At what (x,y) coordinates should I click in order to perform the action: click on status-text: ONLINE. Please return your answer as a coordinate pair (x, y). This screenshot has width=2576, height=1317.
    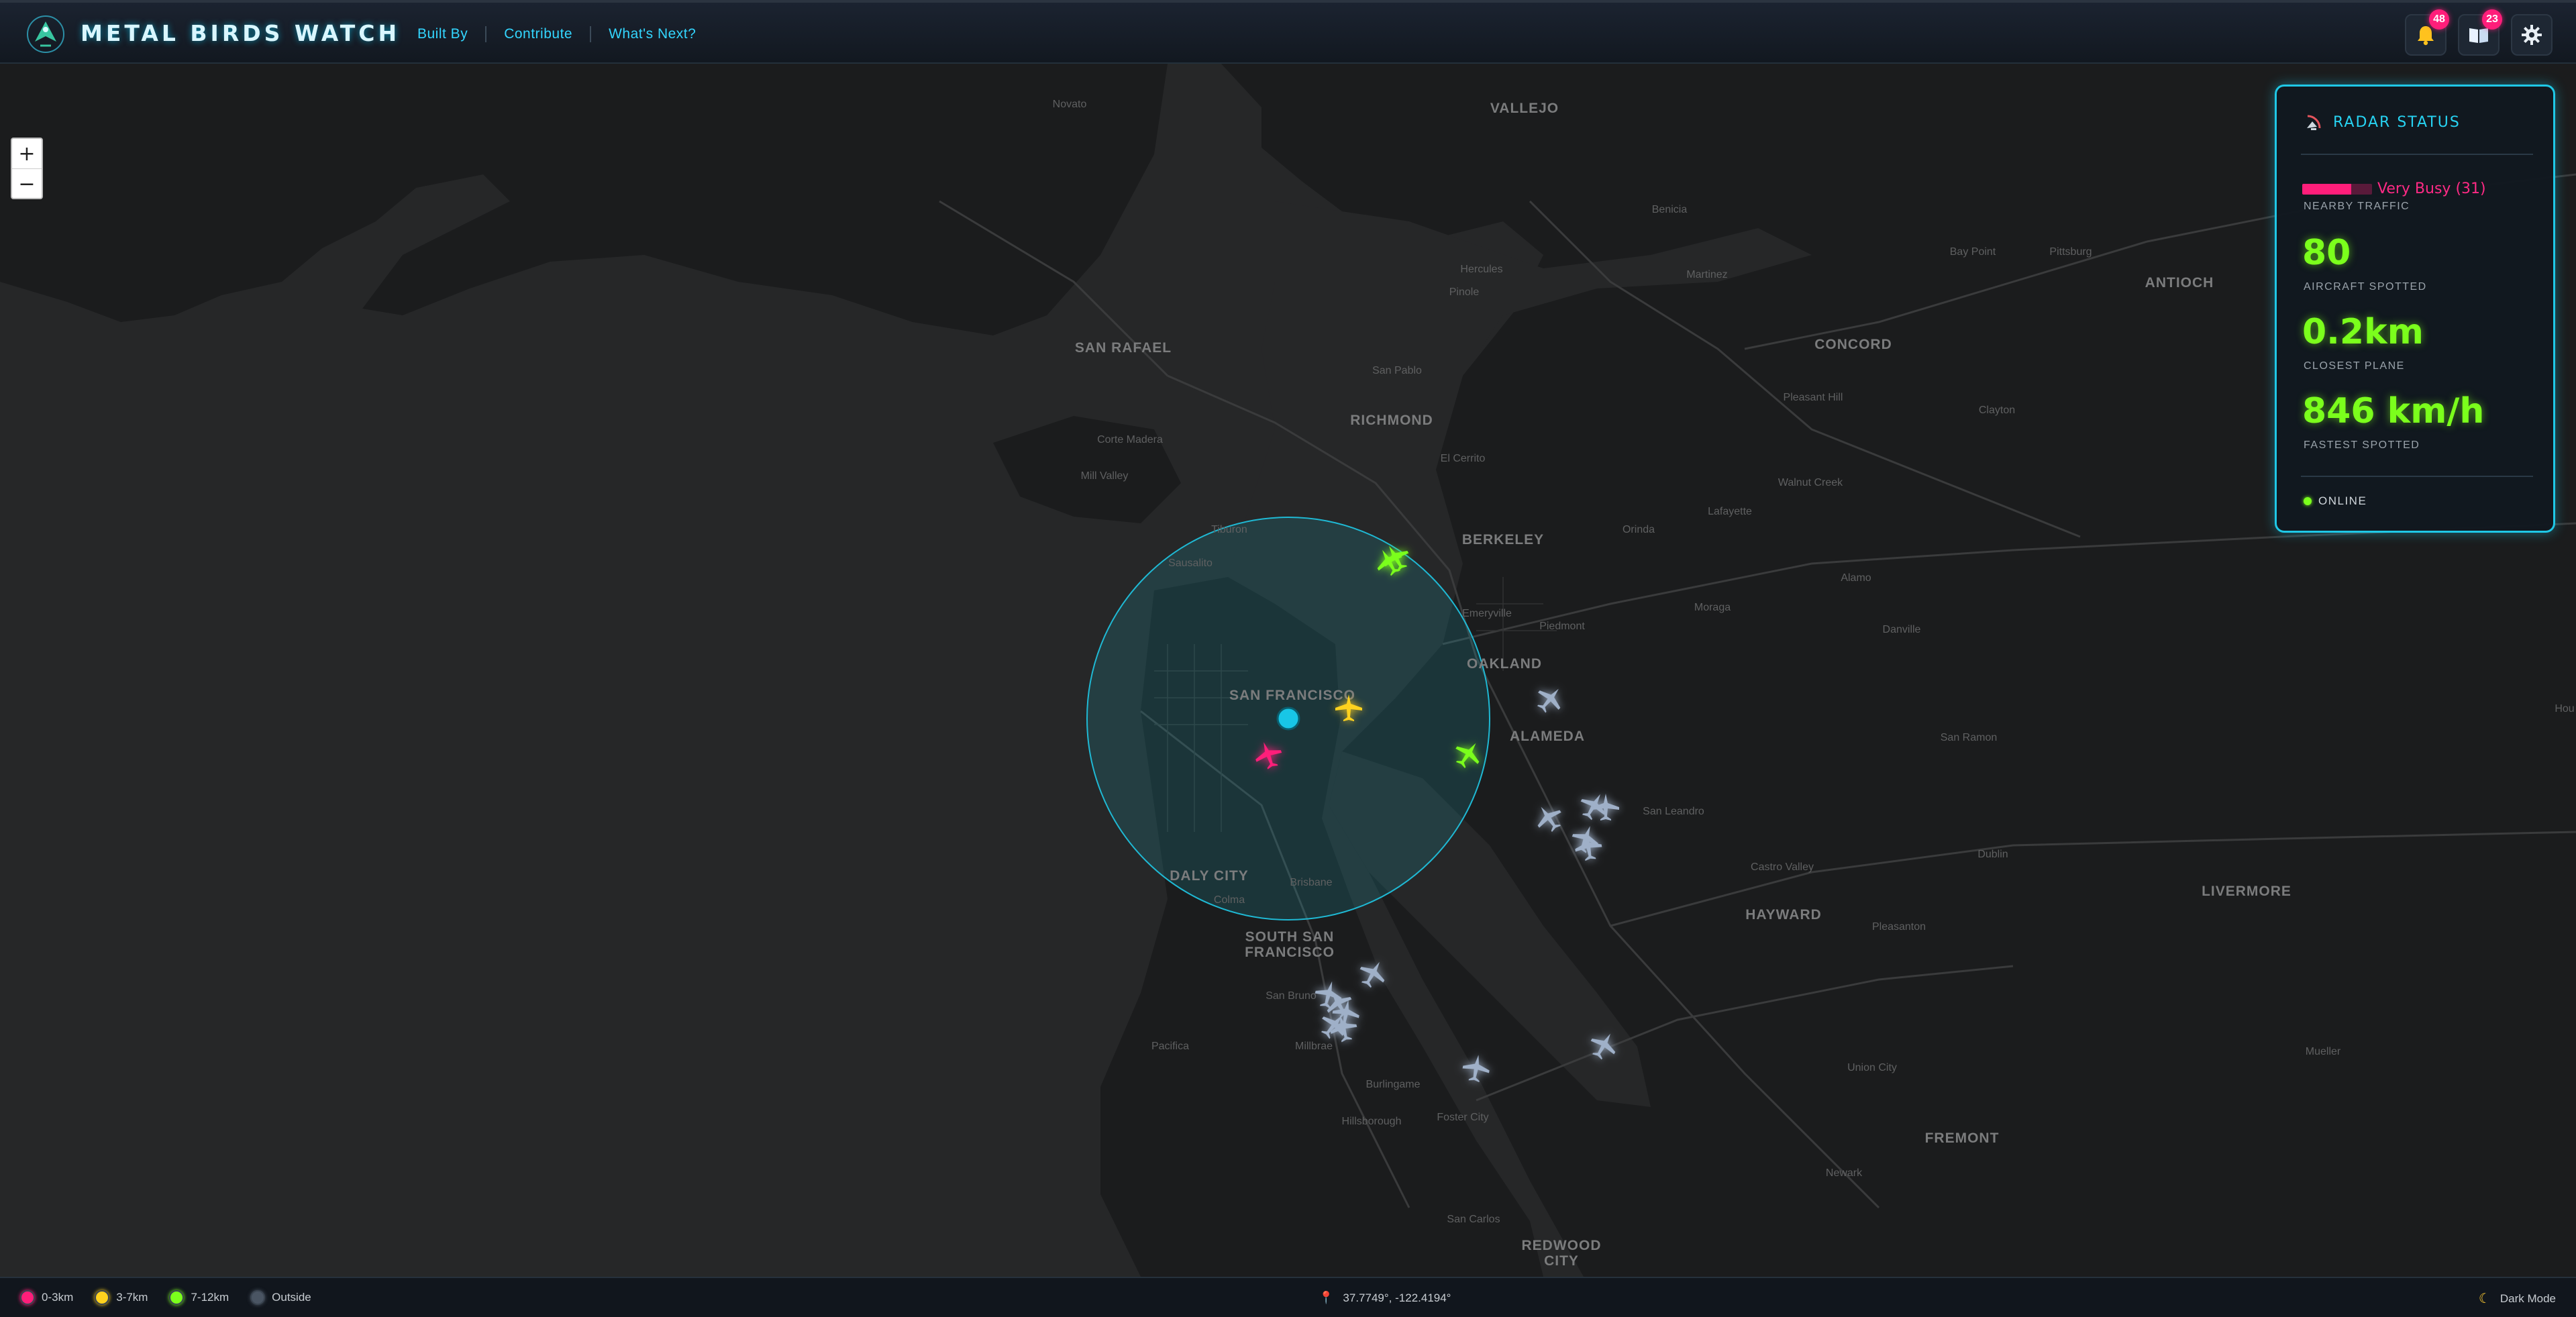
    Looking at the image, I should click on (2342, 501).